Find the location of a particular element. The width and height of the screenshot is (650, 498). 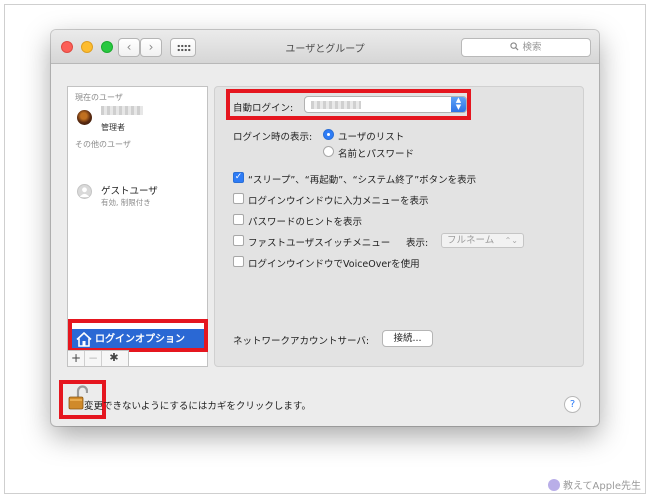

search-field: 検索 is located at coordinates (526, 47).